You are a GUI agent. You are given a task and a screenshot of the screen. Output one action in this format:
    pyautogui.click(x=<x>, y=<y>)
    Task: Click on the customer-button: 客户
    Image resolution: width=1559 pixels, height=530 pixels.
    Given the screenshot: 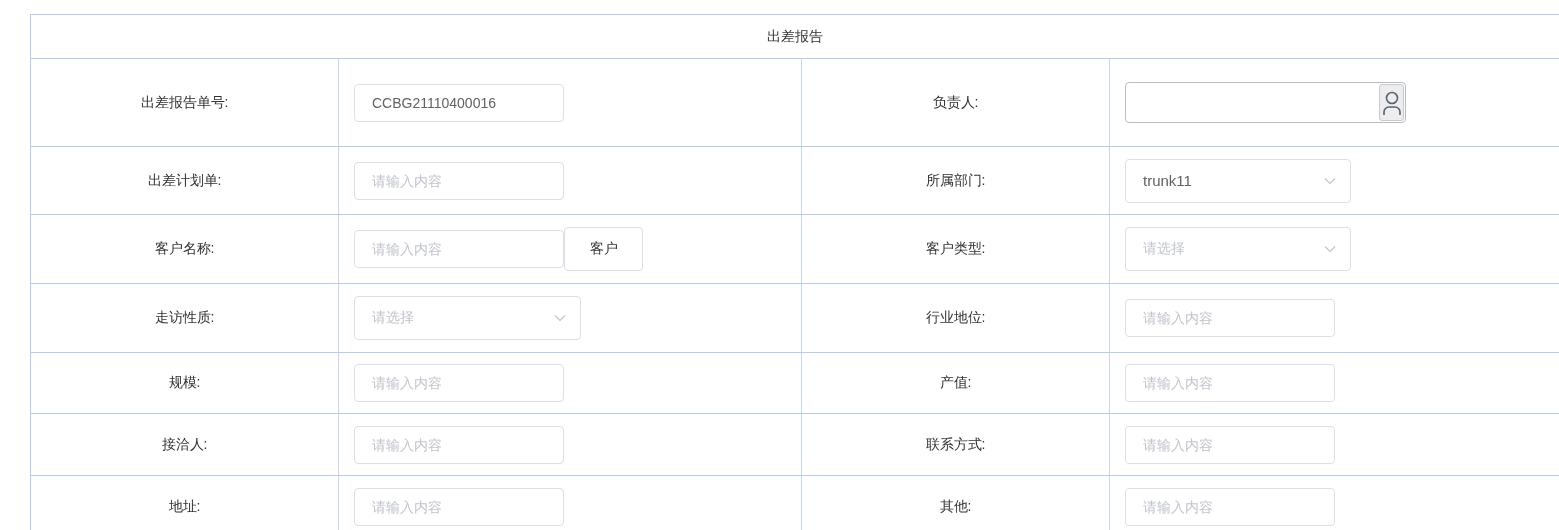 What is the action you would take?
    pyautogui.click(x=603, y=249)
    